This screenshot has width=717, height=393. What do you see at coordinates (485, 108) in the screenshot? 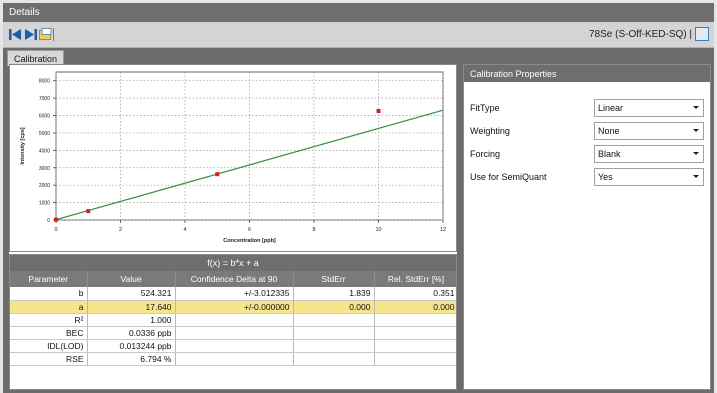
I see `prop-label-fittype: FitType` at bounding box center [485, 108].